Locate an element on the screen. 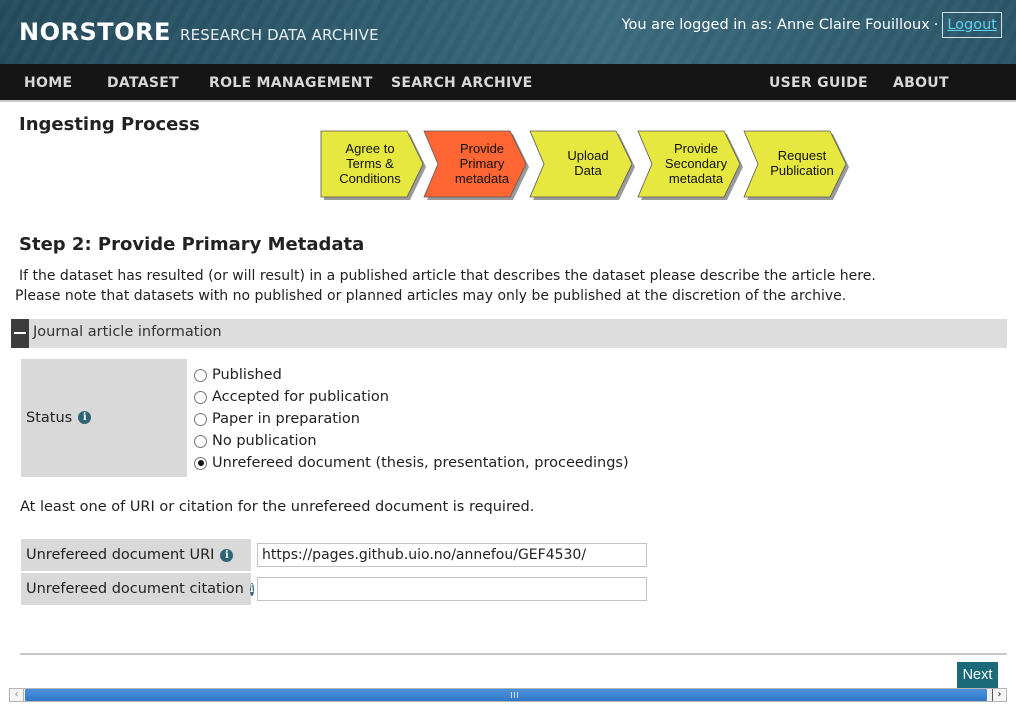  step-label-block: Upload Data is located at coordinates (587, 163).